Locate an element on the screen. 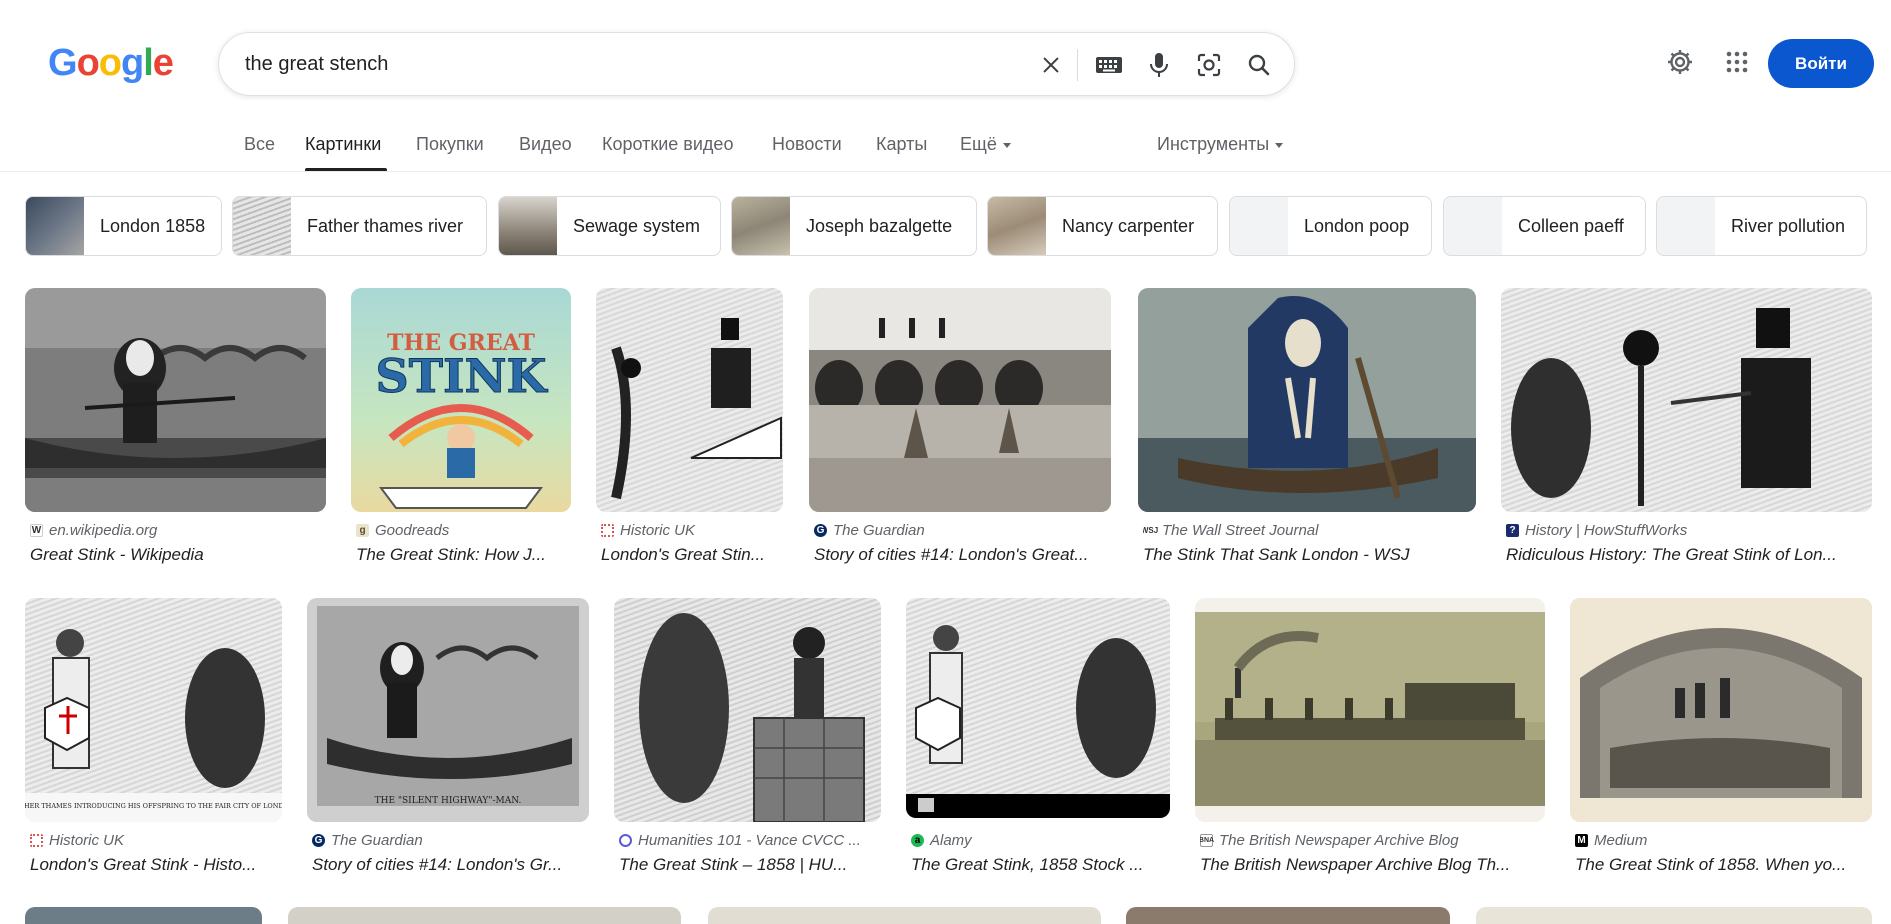  chip-label: Nancy carpenter is located at coordinates (1128, 225).